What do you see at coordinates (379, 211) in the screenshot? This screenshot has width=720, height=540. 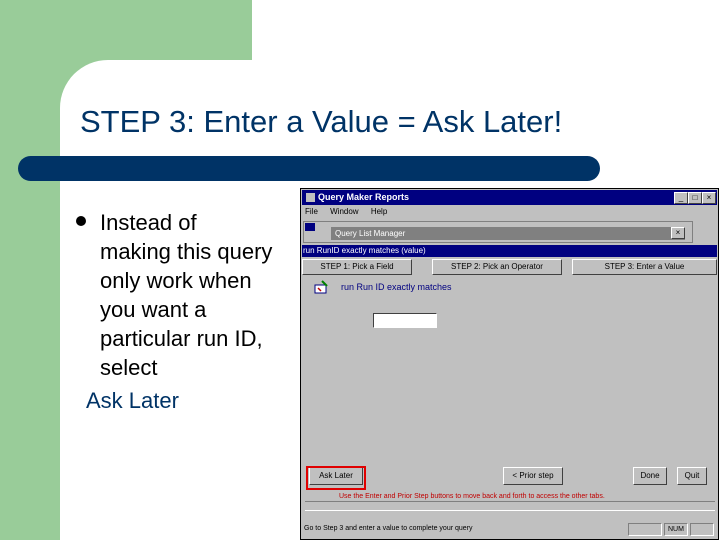 I see `menu-help: Help` at bounding box center [379, 211].